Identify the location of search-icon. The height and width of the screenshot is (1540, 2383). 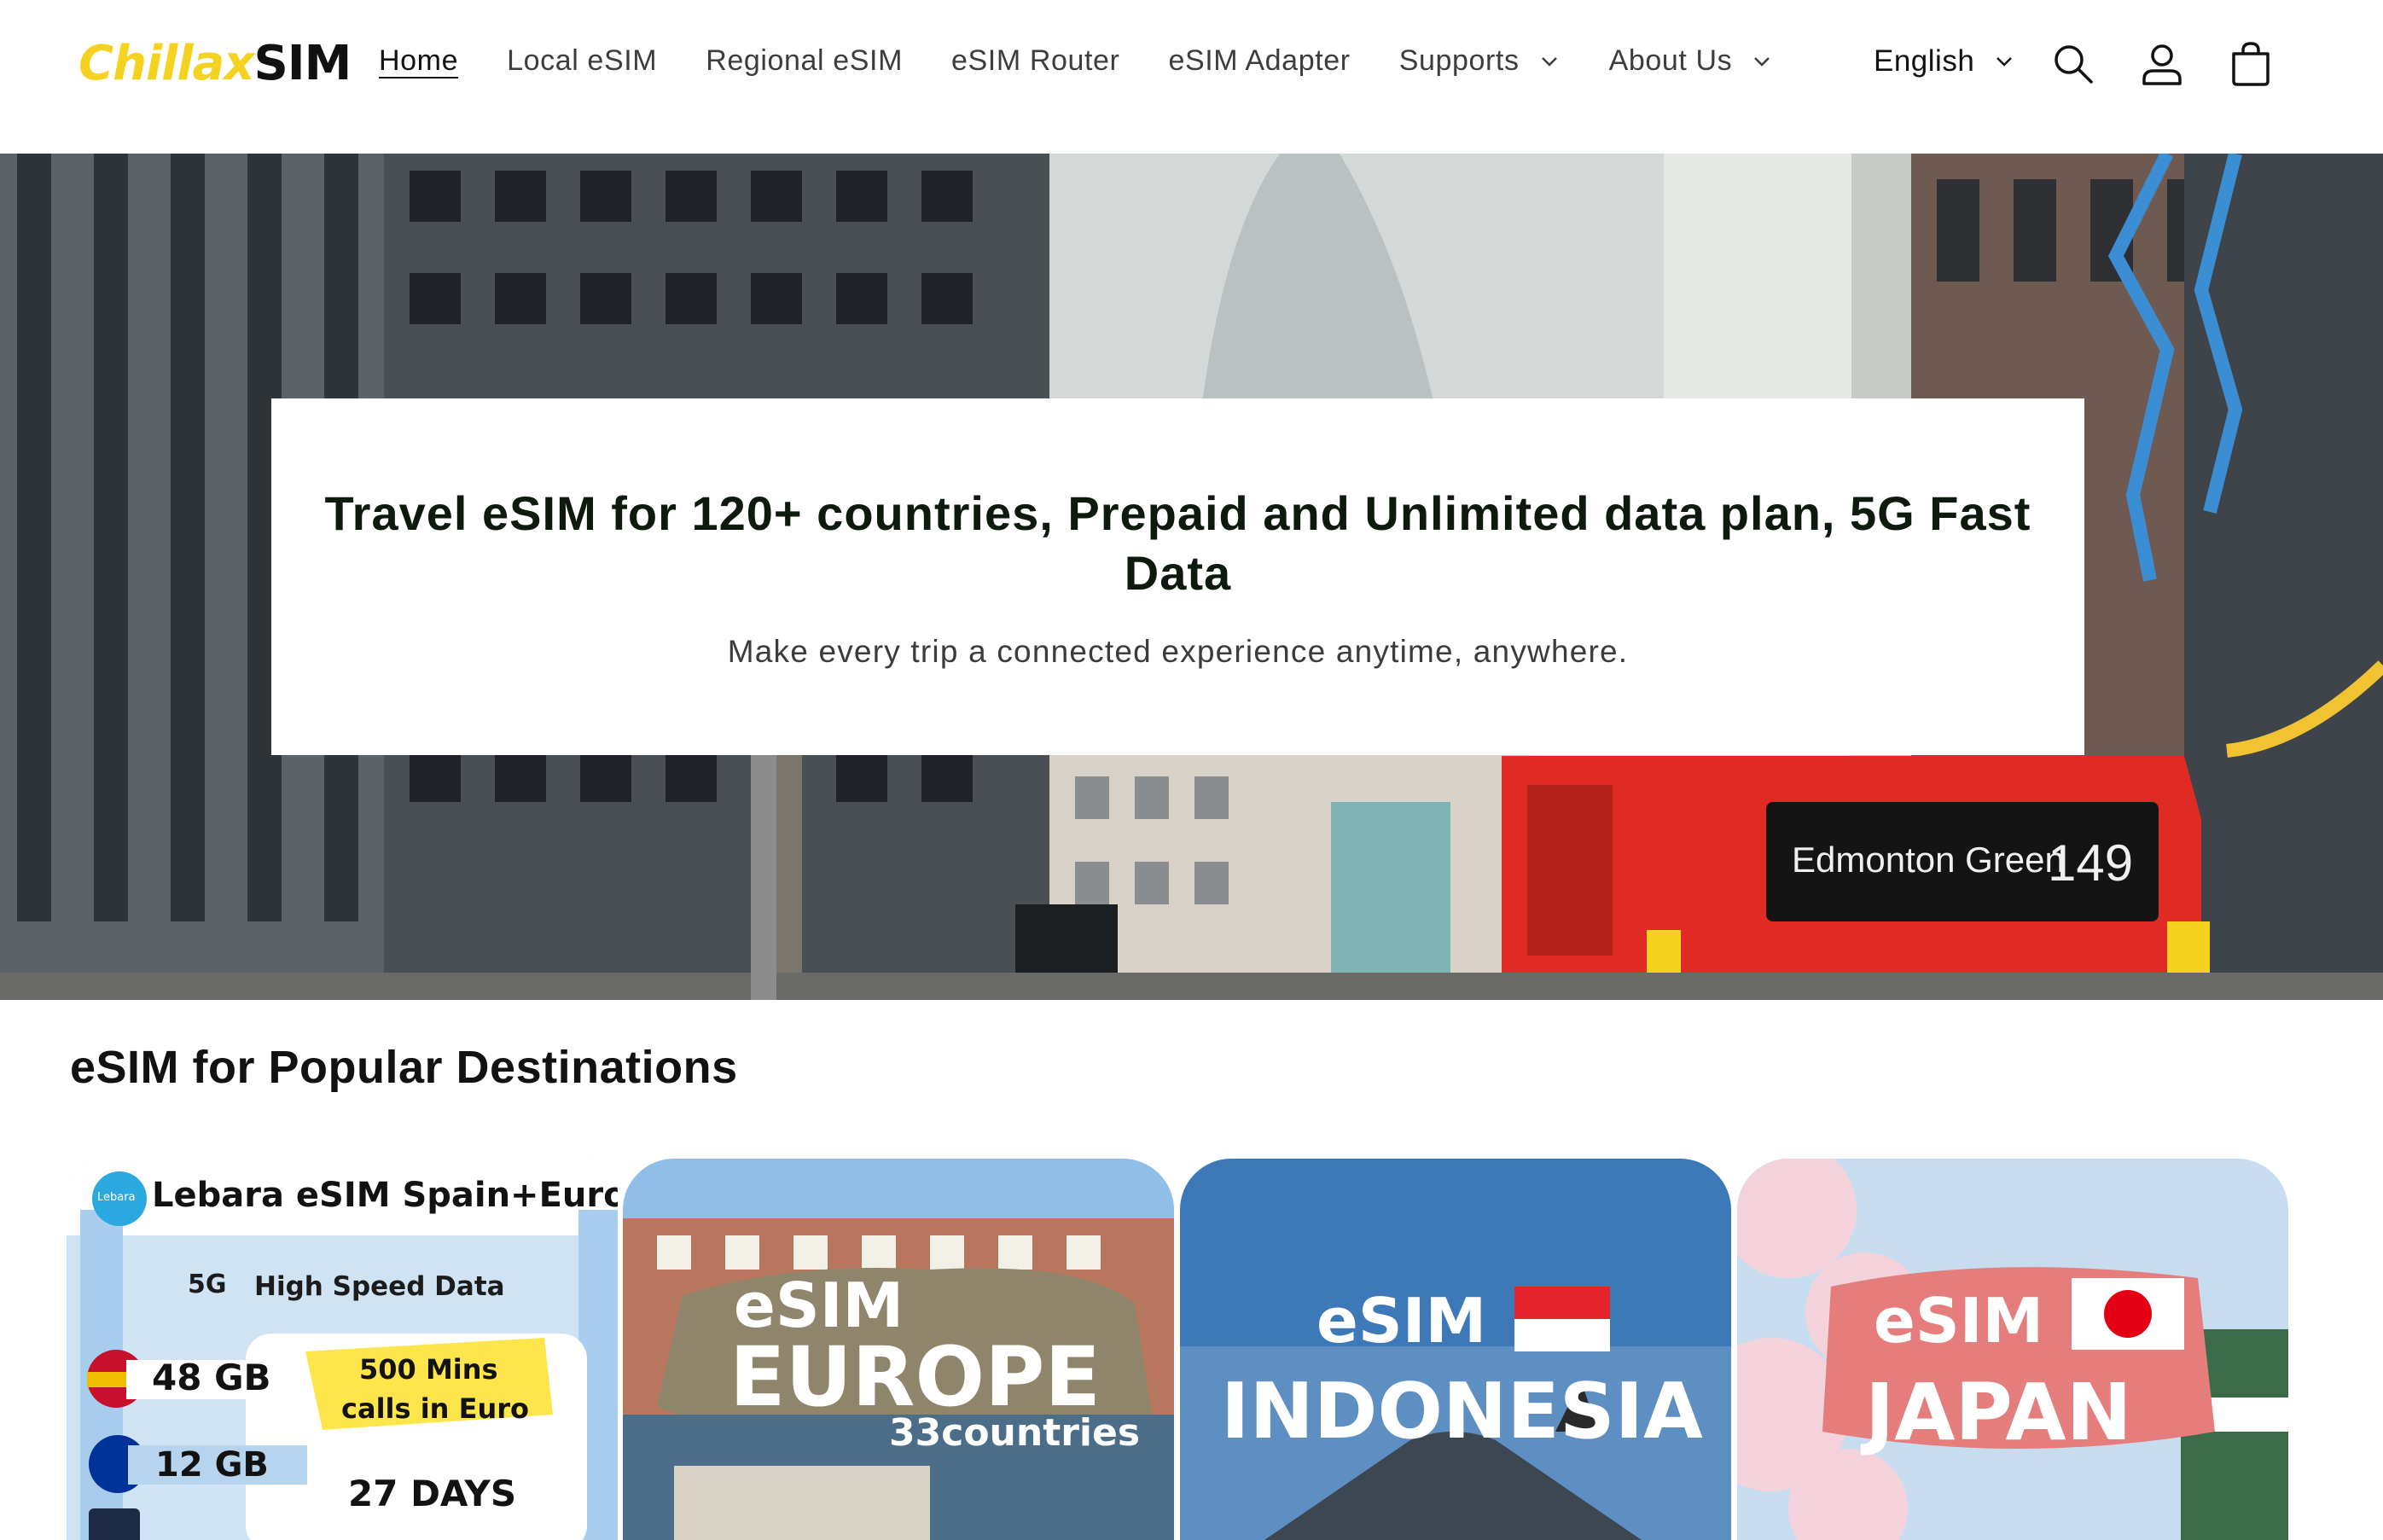
(2073, 64).